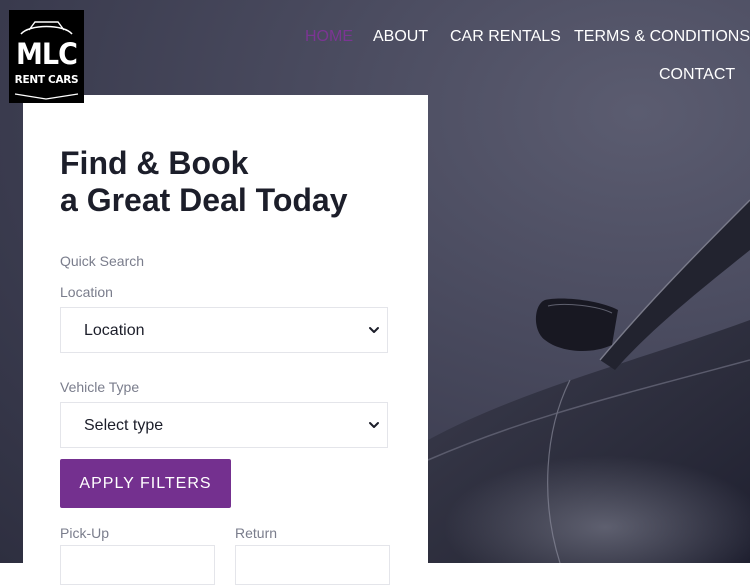 Image resolution: width=750 pixels, height=585 pixels. Describe the element at coordinates (224, 330) in the screenshot. I see `location-select: Location` at that location.